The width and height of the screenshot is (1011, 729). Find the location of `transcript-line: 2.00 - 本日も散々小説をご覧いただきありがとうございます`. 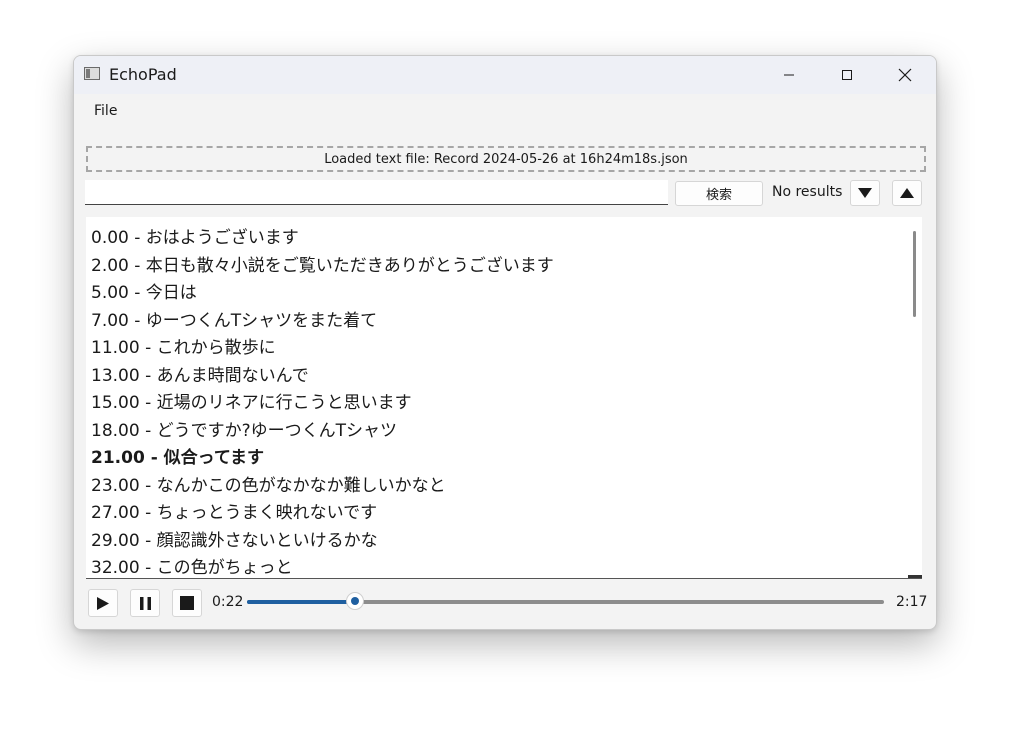

transcript-line: 2.00 - 本日も散々小説をご覧いただきありがとうございます is located at coordinates (322, 263).